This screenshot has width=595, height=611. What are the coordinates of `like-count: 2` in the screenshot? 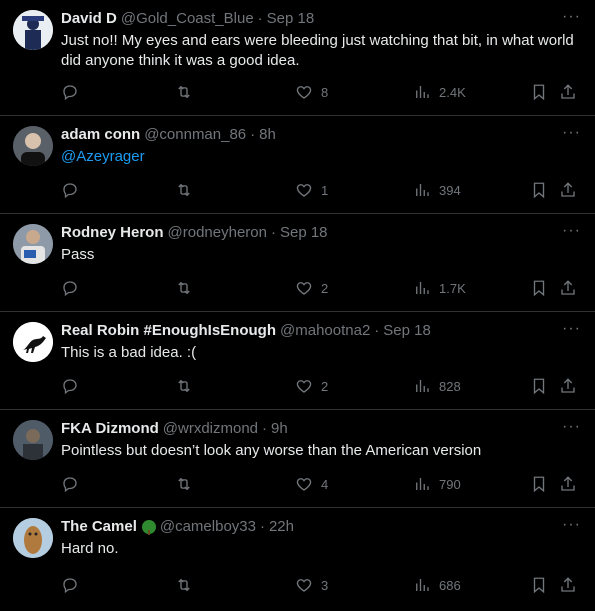 It's located at (325, 288).